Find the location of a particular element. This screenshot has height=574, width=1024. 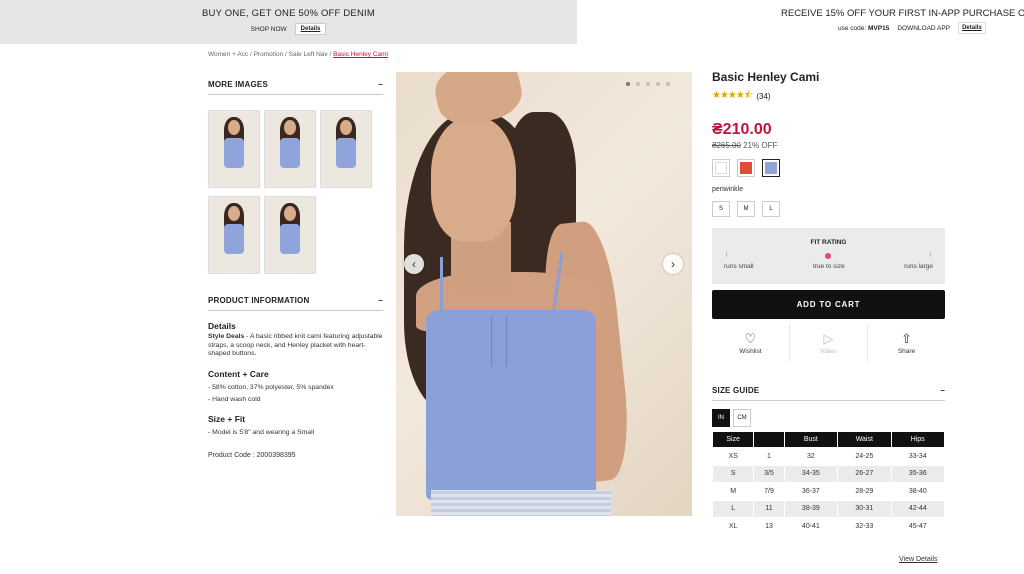

table-cell: 28-29 is located at coordinates (864, 491).